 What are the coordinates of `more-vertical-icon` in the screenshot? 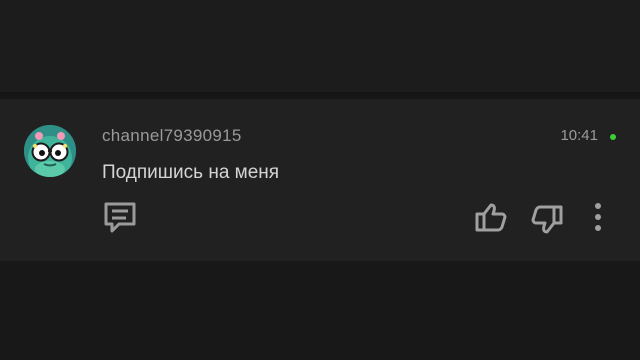 It's located at (598, 217).